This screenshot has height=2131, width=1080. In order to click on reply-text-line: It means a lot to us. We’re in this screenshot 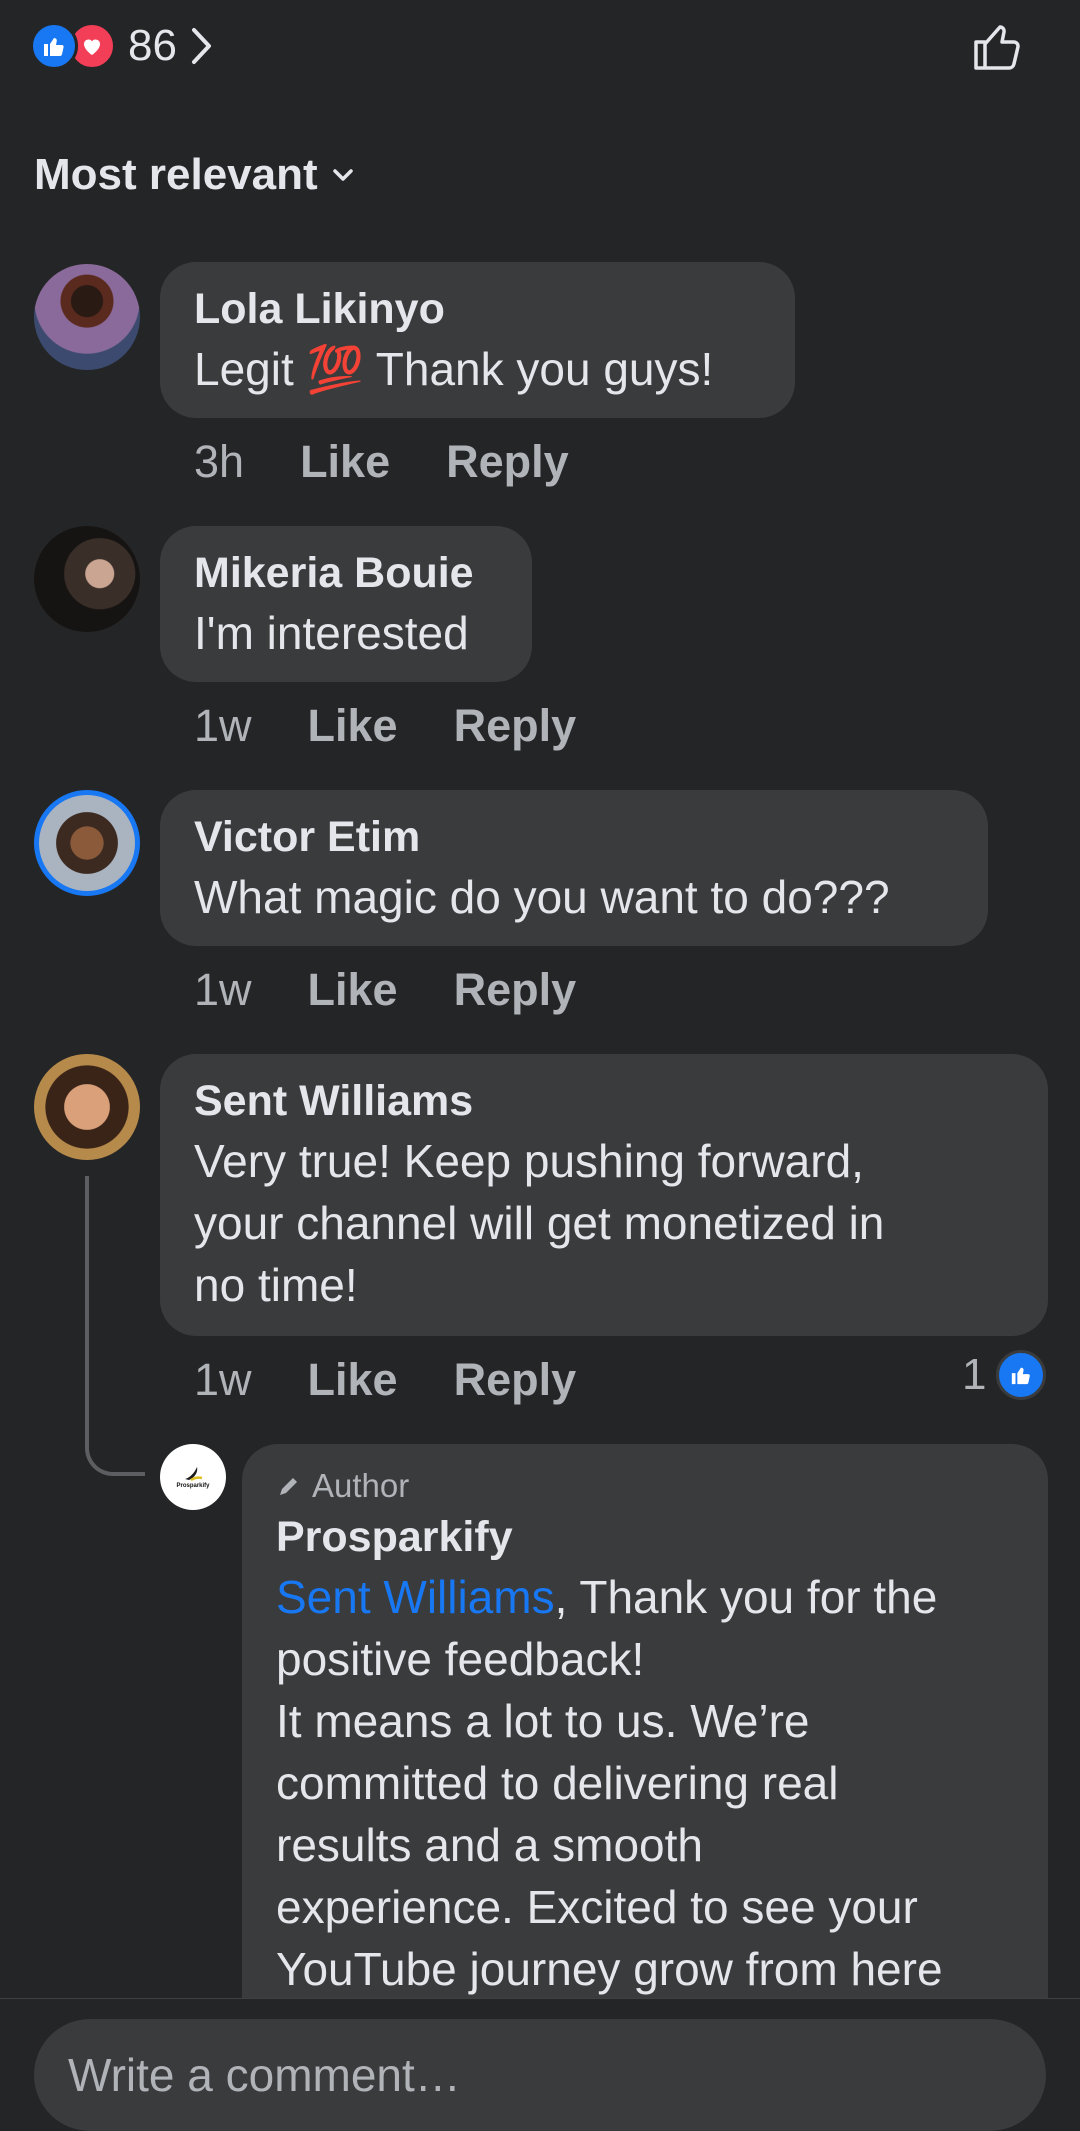, I will do `click(543, 1721)`.